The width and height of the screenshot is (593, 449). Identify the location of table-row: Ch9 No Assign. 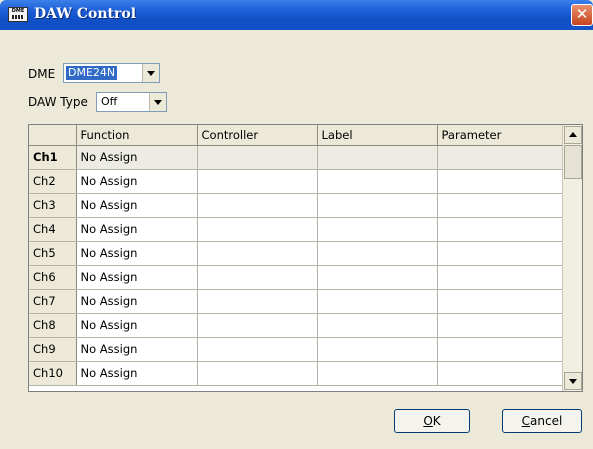
(296, 349).